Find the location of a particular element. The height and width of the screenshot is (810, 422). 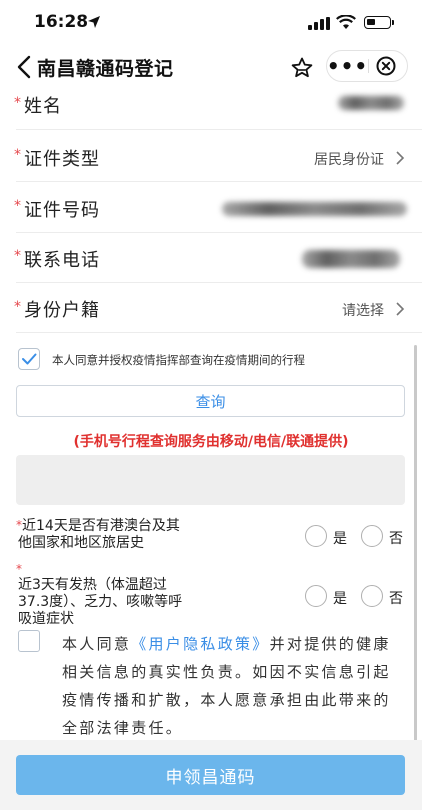

symptoms-no-radio is located at coordinates (372, 596).